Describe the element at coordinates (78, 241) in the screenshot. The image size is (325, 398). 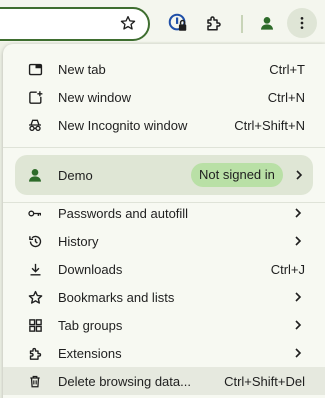
I see `menu-item-label: History` at that location.